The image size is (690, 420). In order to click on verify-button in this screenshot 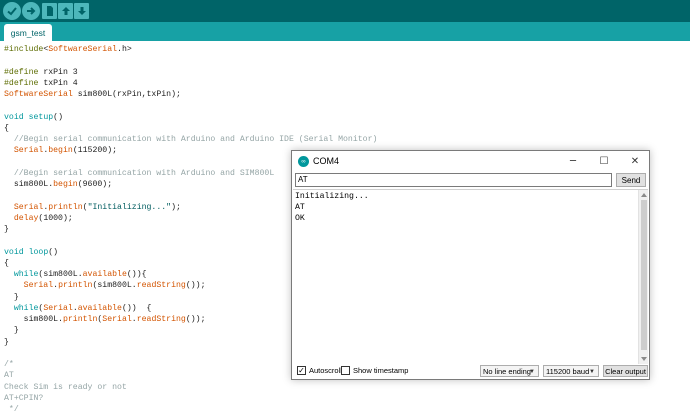, I will do `click(12, 11)`.